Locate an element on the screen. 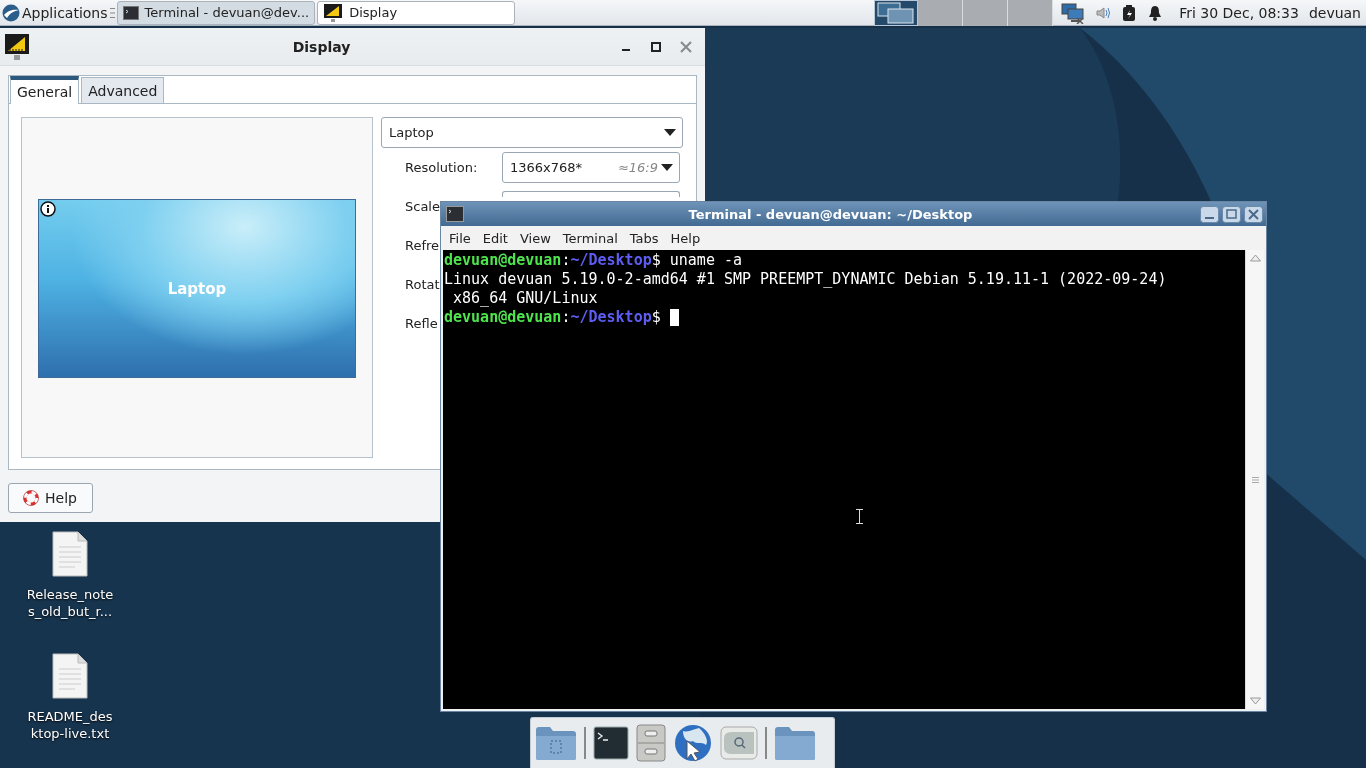  window-title: Terminal - devuan@devuan: ~/Desktop is located at coordinates (830, 214).